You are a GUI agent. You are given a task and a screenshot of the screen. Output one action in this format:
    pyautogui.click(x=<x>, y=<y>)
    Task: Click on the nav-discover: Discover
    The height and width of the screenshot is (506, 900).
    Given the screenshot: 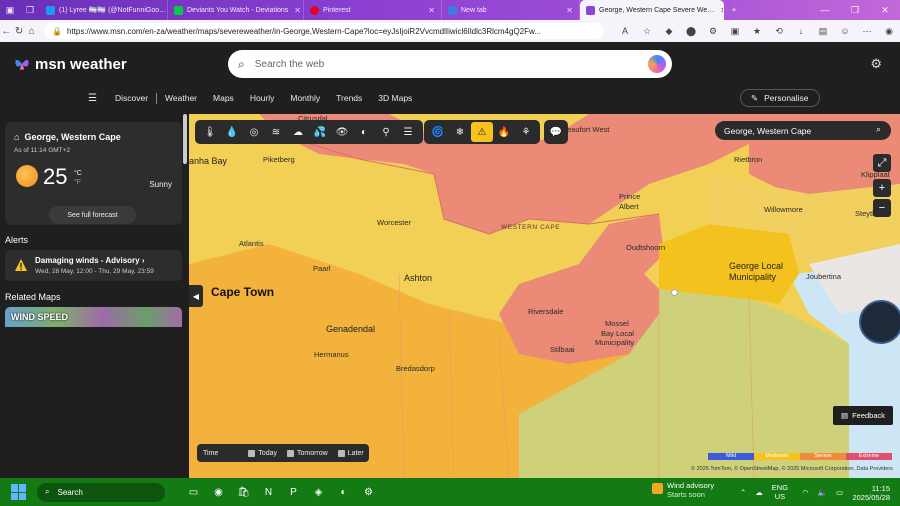 What is the action you would take?
    pyautogui.click(x=131, y=98)
    